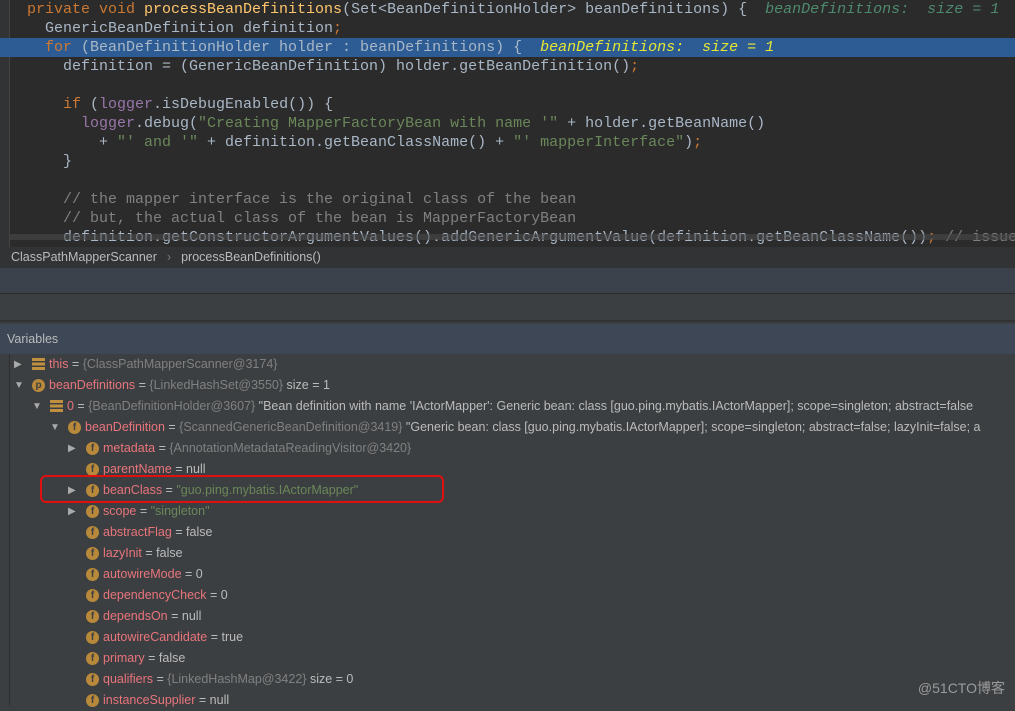 This screenshot has height=711, width=1015. I want to click on variable-ref: {AnnotationMetadataReadingVisitor@3420}, so click(290, 448).